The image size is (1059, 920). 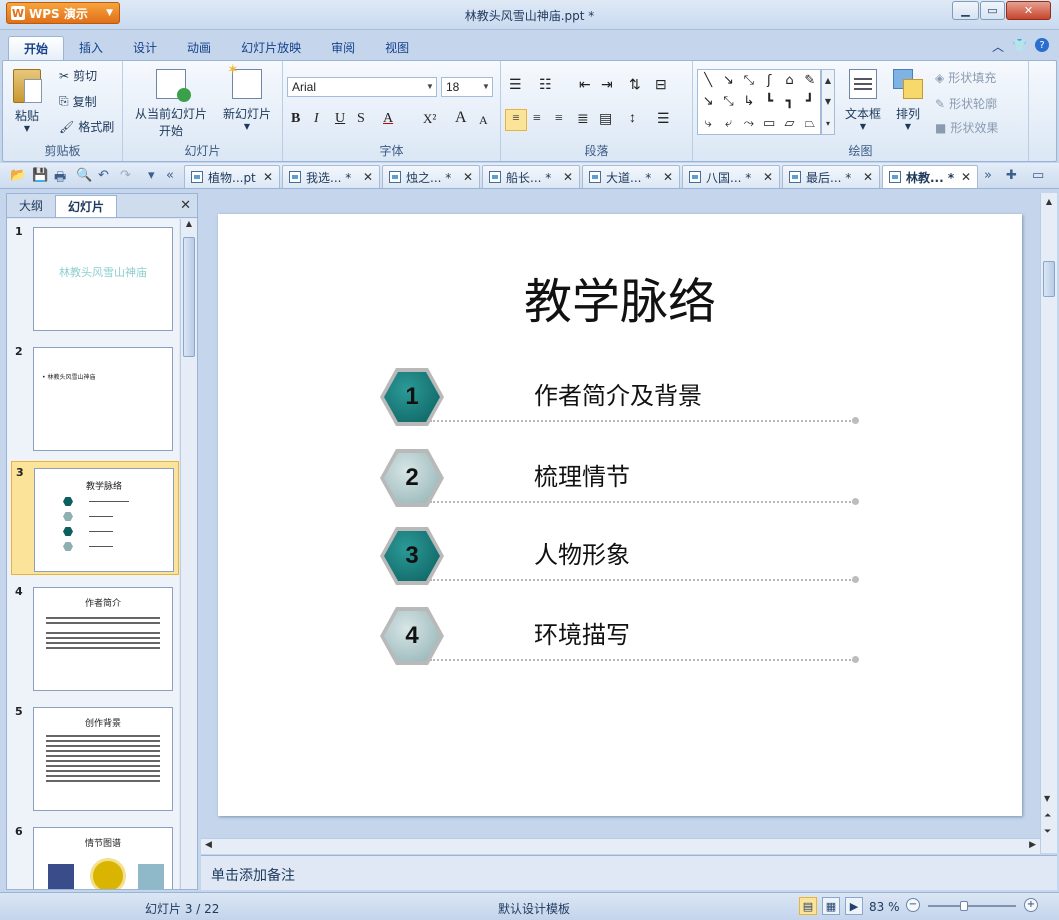 What do you see at coordinates (661, 85) in the screenshot?
I see `align-text-icon: ⊟` at bounding box center [661, 85].